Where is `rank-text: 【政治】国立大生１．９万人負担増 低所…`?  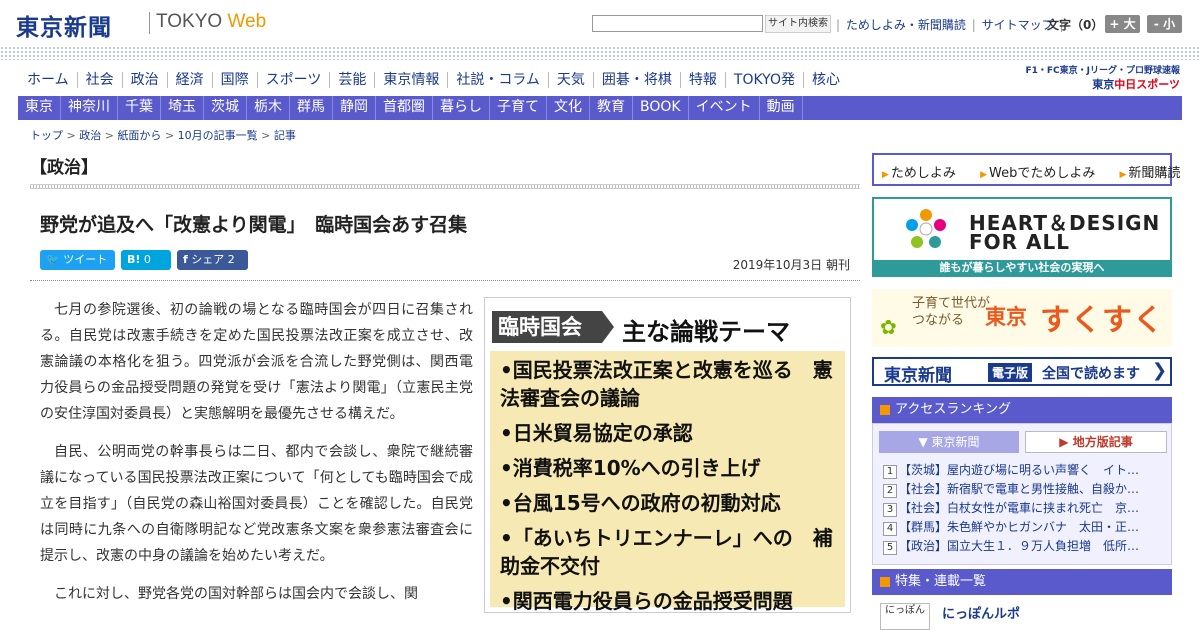 rank-text: 【政治】国立大生１．９万人負担増 低所… is located at coordinates (1019, 546).